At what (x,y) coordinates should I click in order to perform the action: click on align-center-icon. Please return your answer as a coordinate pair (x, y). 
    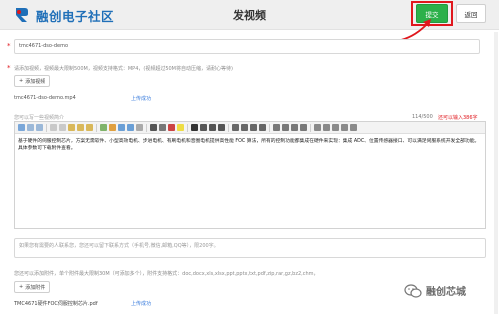
    Looking at the image, I should click on (244, 127).